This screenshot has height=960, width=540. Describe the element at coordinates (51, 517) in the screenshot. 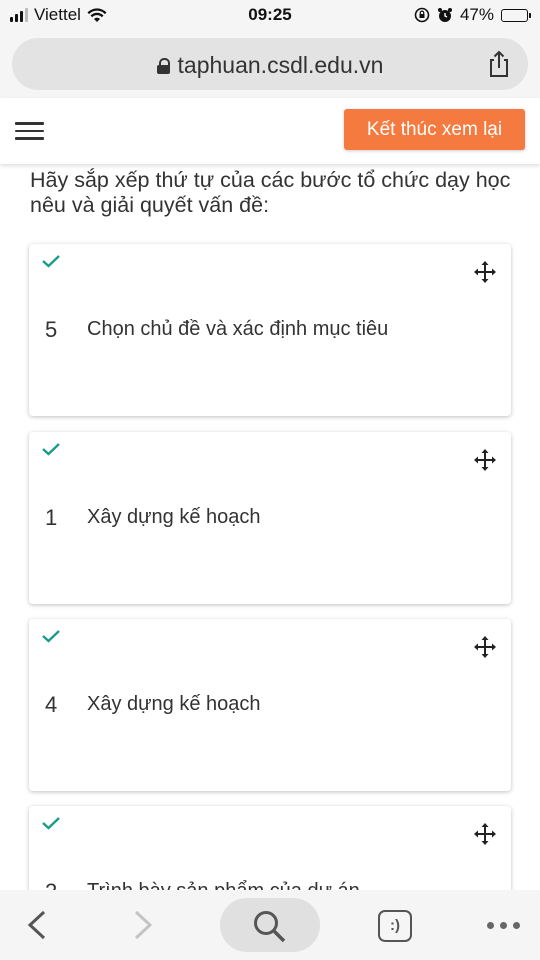

I see `item-number: 1` at that location.